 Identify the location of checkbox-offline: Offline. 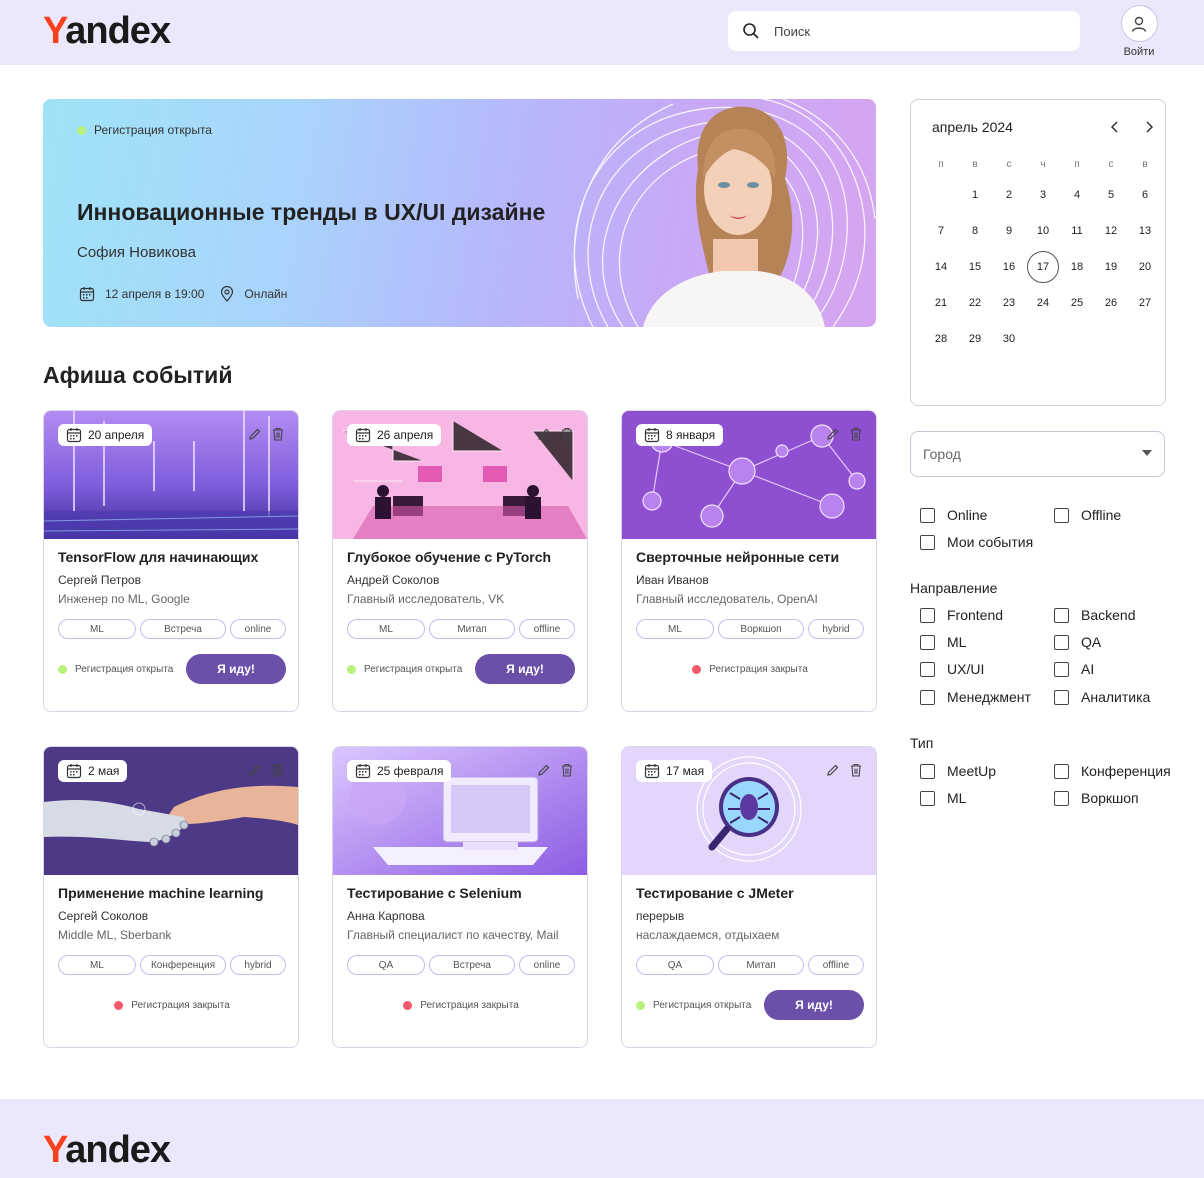
(1087, 515).